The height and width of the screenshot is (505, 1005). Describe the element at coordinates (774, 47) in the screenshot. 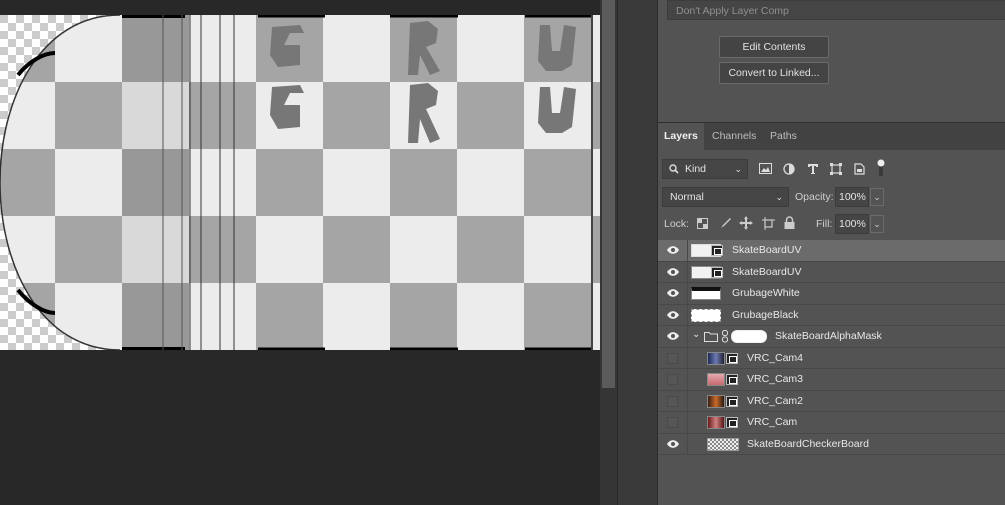

I see `edit-contents-button: Edit Contents` at that location.